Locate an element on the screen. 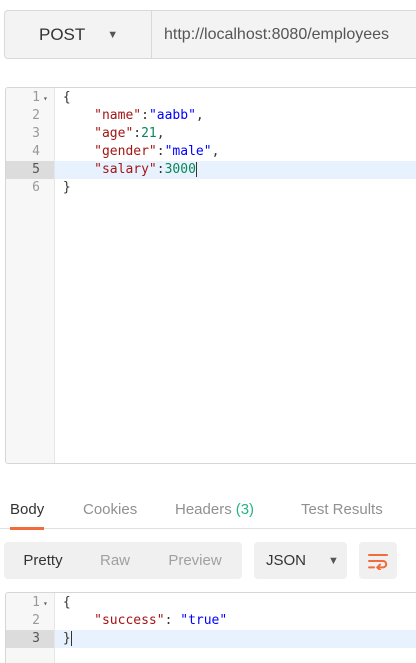 The image size is (416, 663). view-mode-switcher: Pretty Raw Preview is located at coordinates (123, 560).